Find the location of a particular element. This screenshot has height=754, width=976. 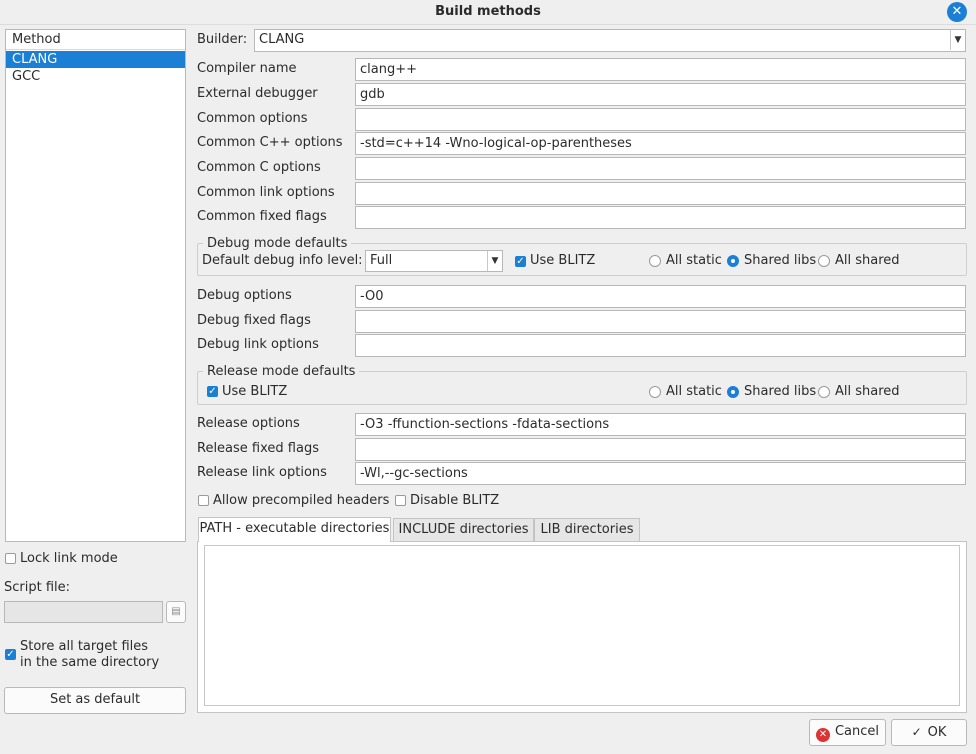

set-as-default-button: Set as default is located at coordinates (95, 700).